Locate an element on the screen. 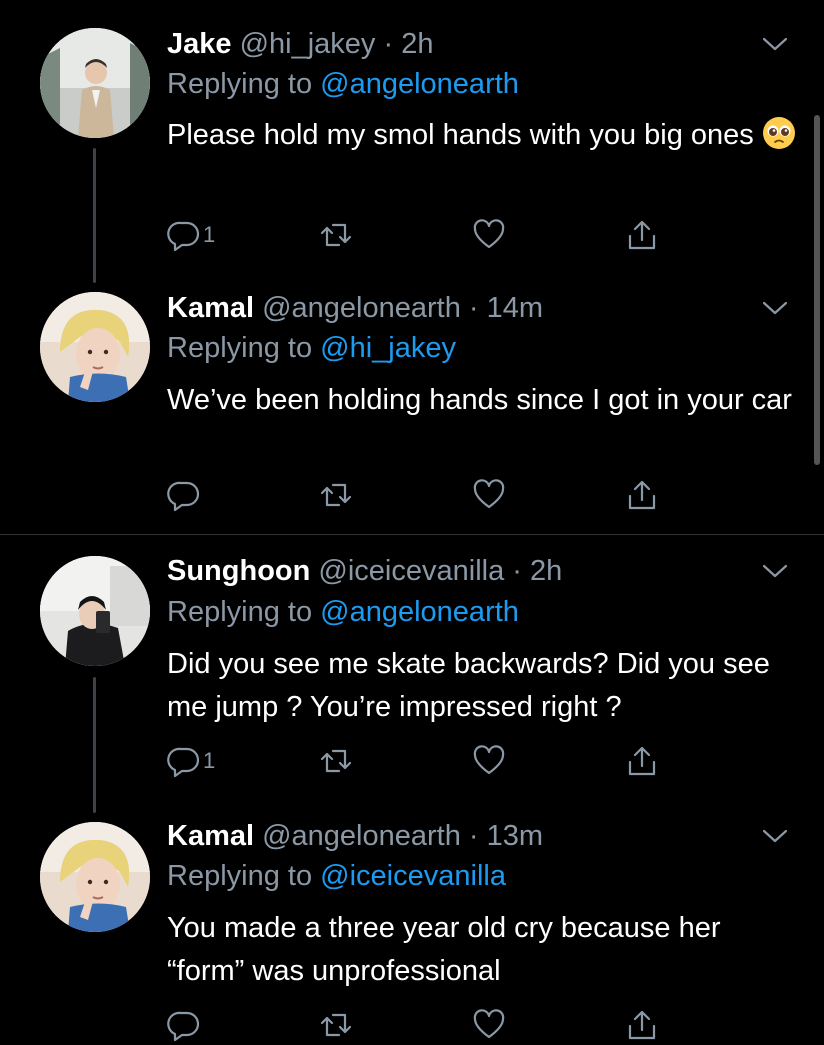 The image size is (824, 1045). mention-link: @iceicevanilla is located at coordinates (413, 876).